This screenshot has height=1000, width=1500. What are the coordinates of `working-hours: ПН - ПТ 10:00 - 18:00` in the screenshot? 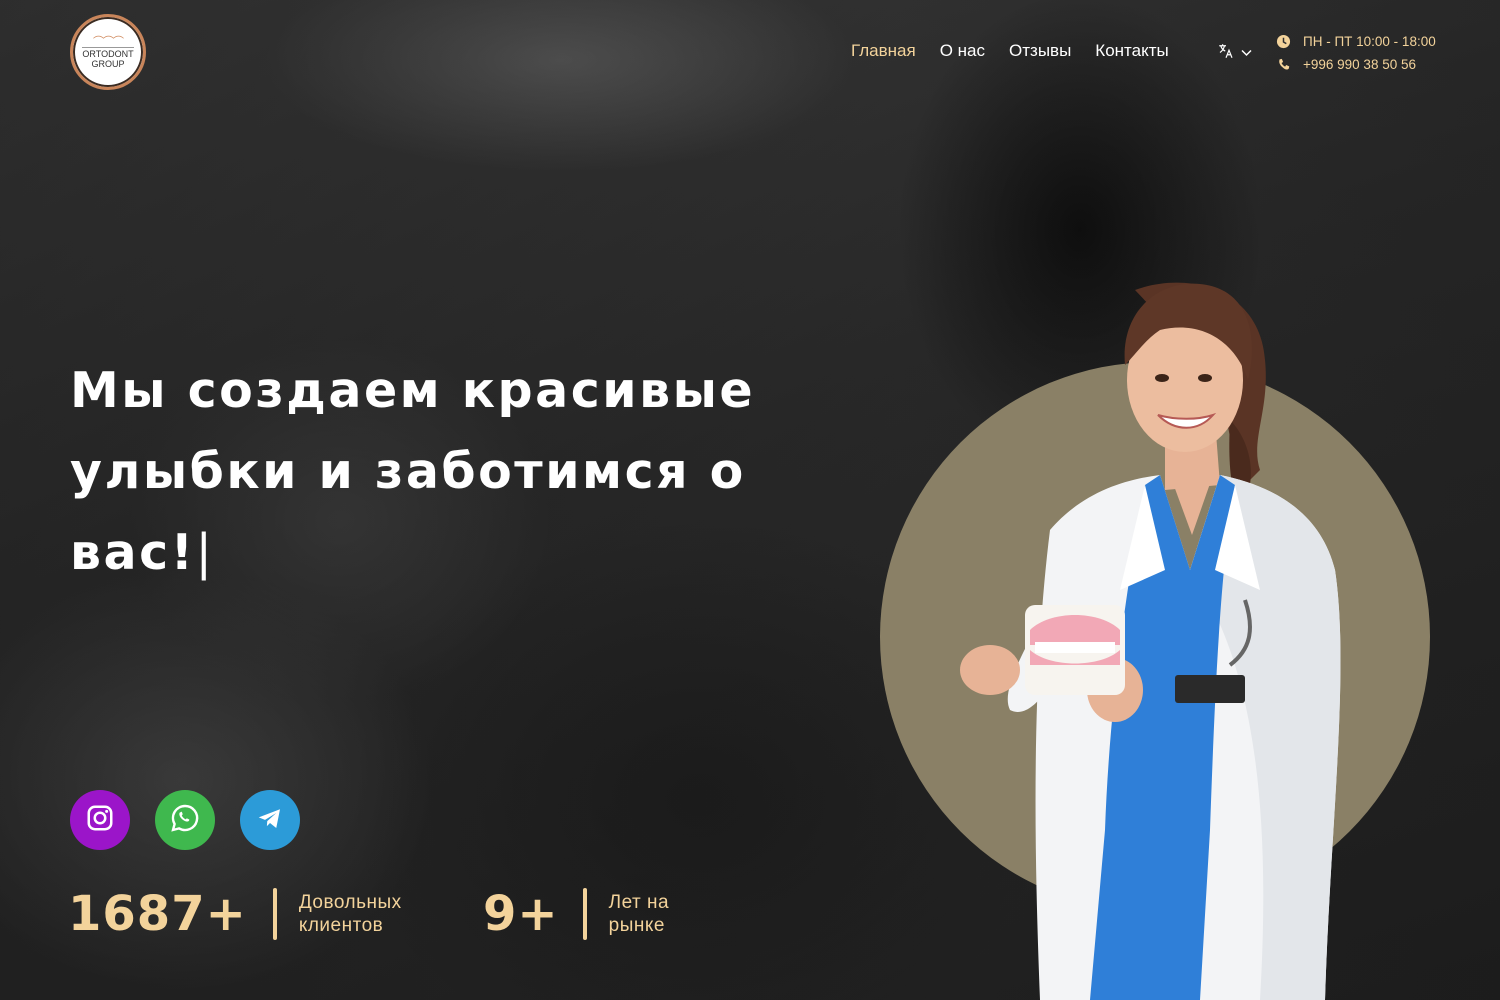 It's located at (1356, 41).